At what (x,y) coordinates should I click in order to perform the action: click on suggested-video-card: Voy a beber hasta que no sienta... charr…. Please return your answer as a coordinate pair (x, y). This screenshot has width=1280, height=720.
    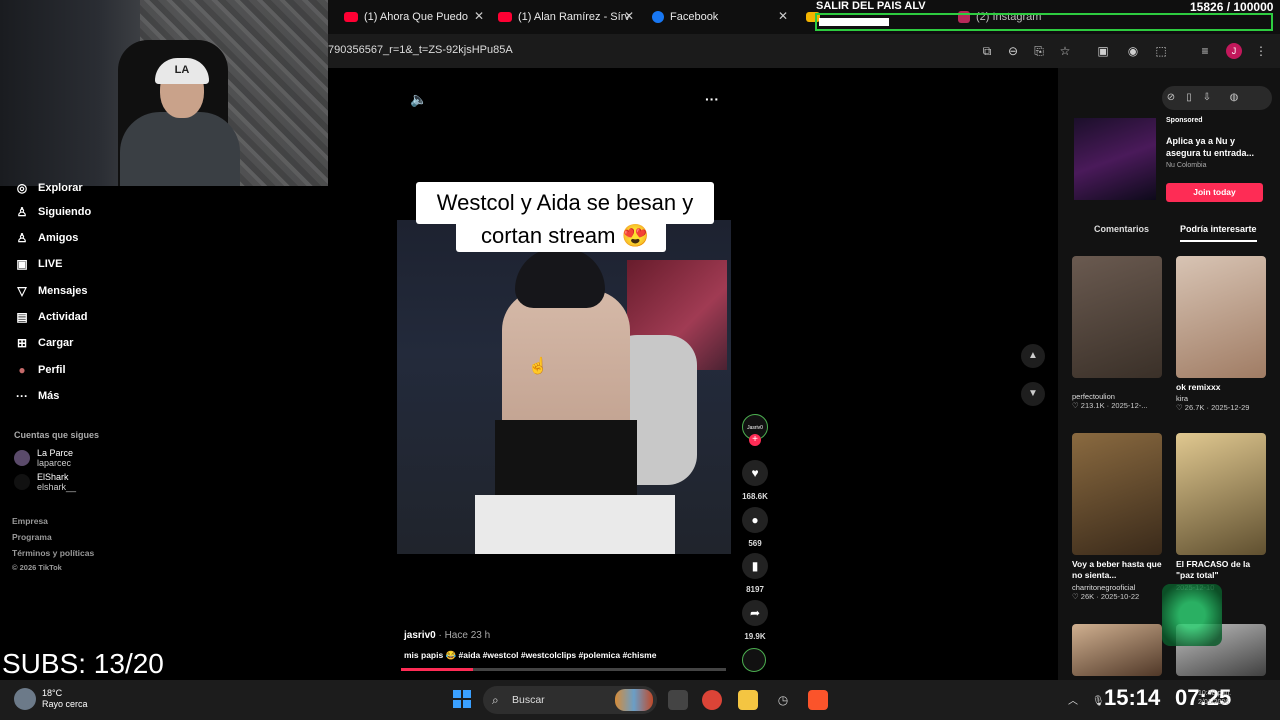
    Looking at the image, I should click on (1117, 517).